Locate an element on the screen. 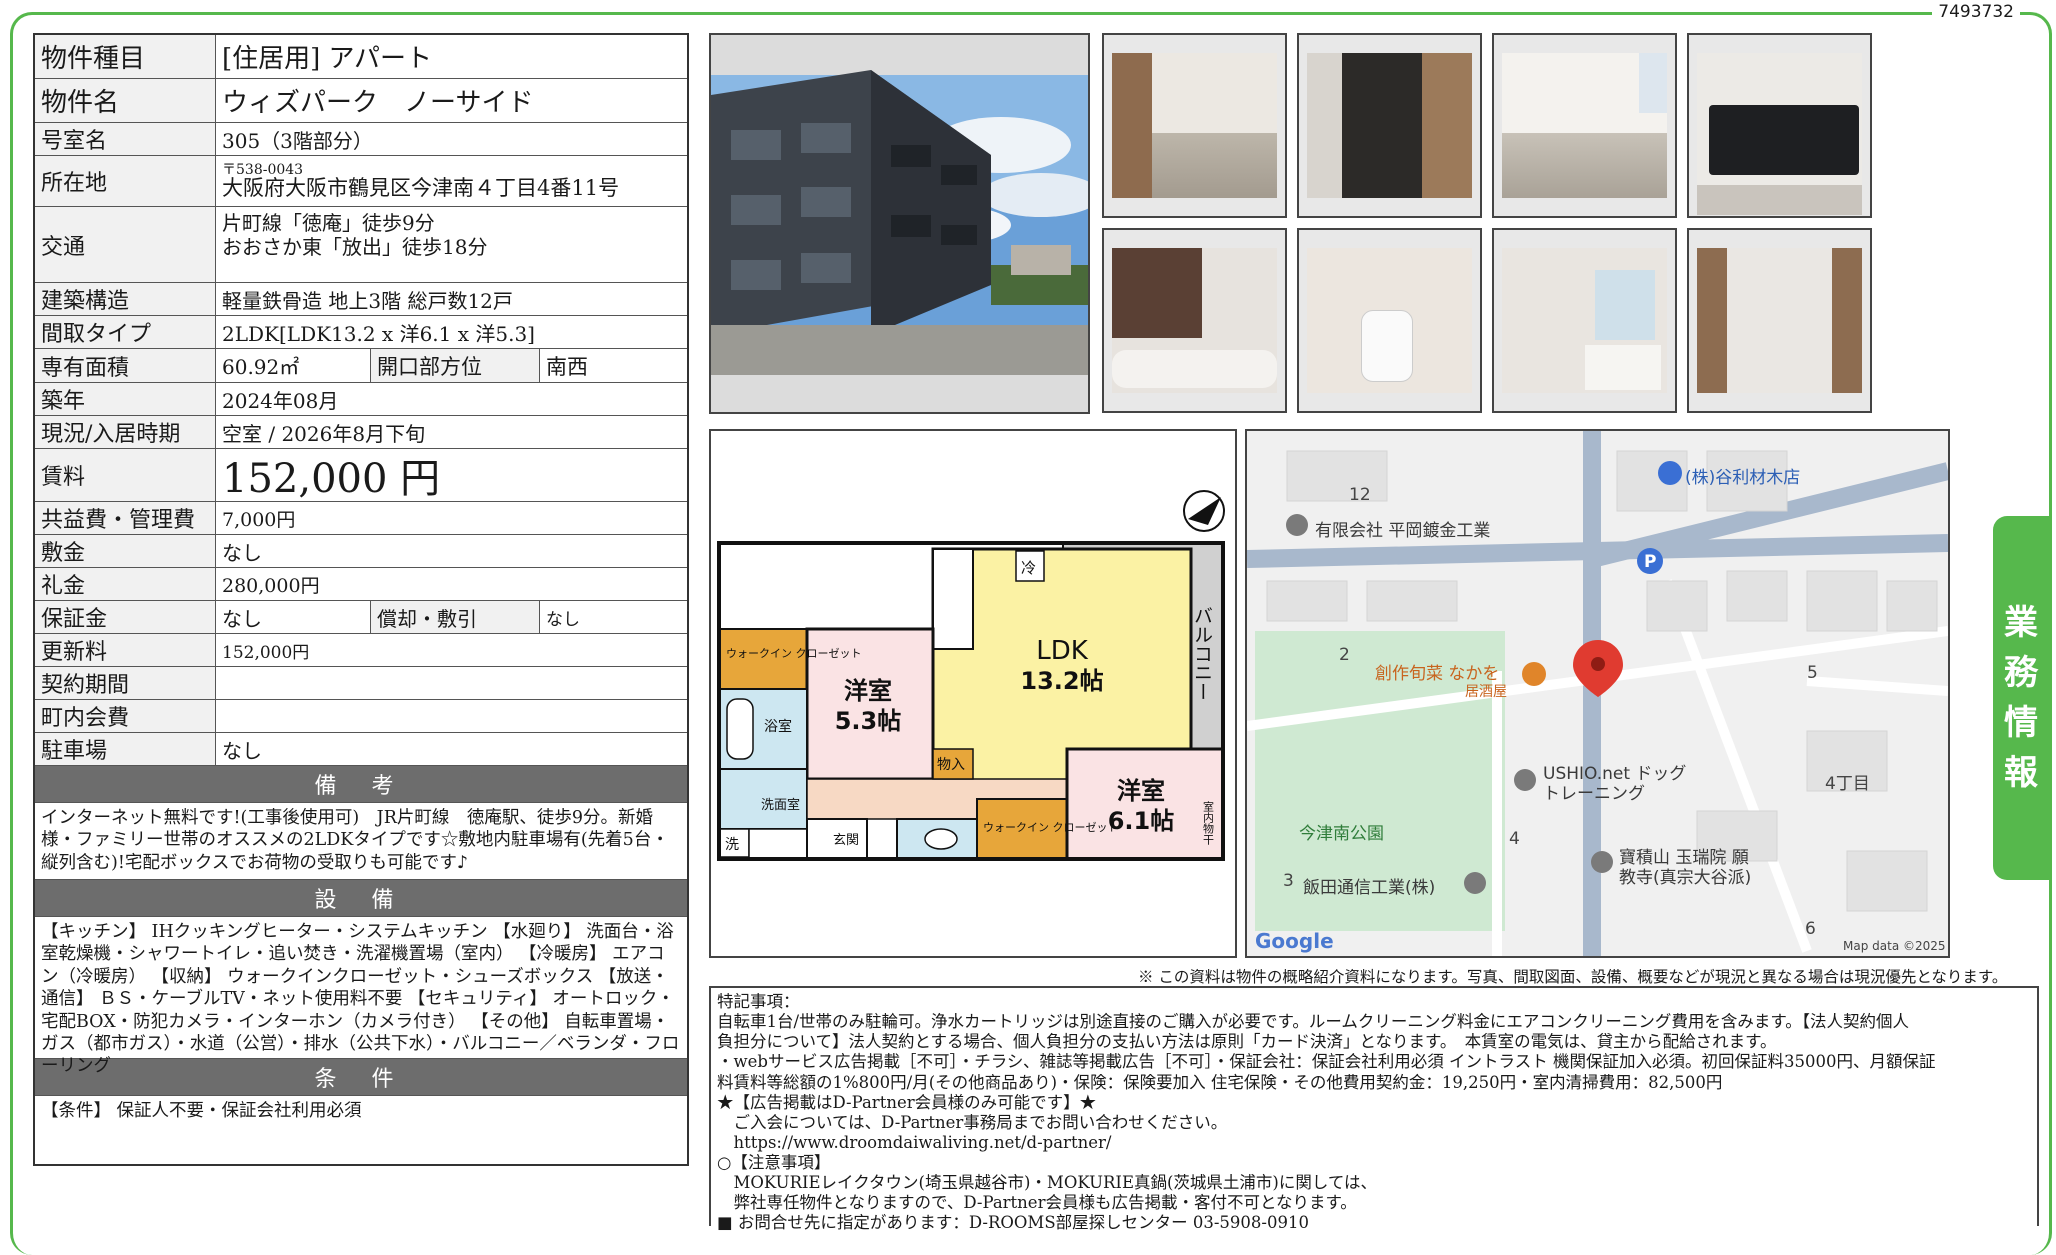 This screenshot has width=2056, height=1255. side-tab-char: 業 is located at coordinates (2021, 623).